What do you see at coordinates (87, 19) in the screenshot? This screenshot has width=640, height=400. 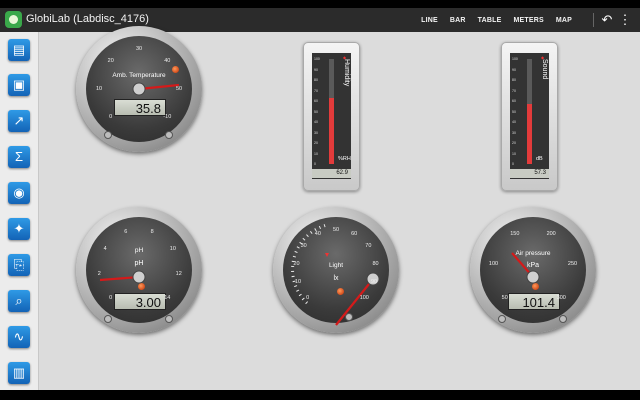 I see `app-title: GlobiLab (Labdisc_4176)` at bounding box center [87, 19].